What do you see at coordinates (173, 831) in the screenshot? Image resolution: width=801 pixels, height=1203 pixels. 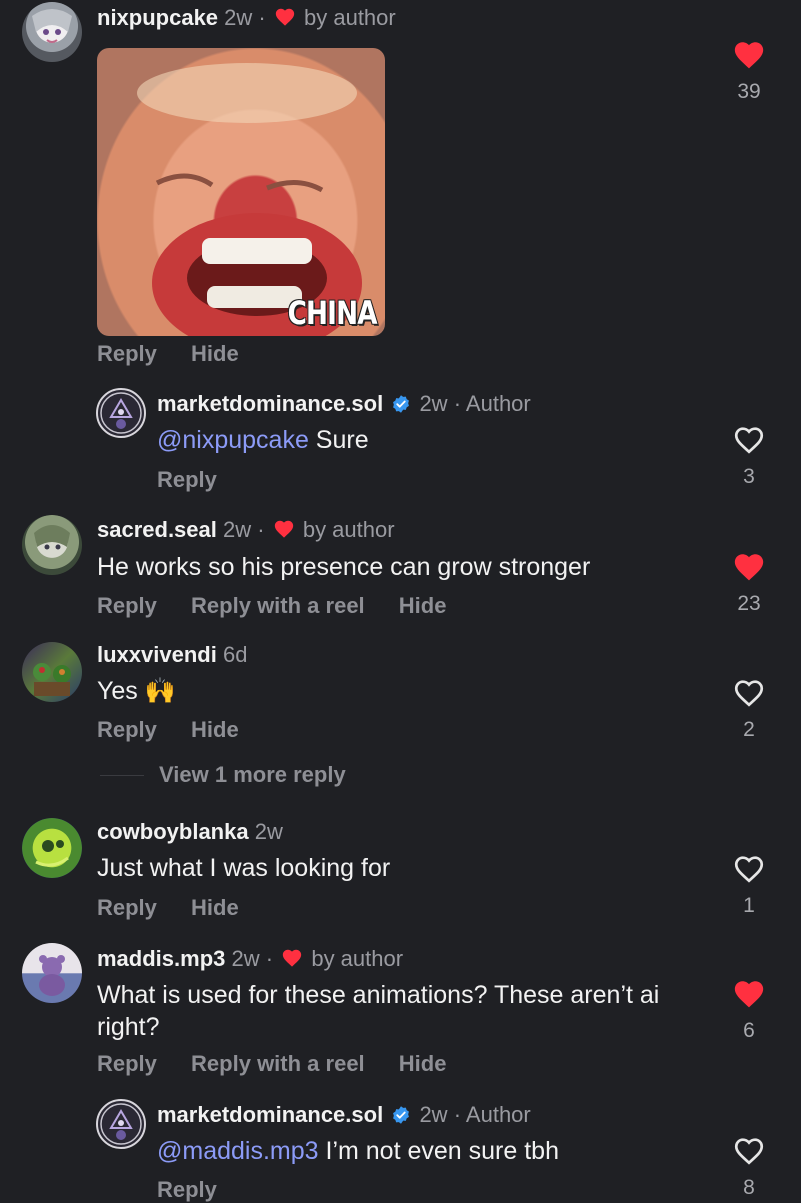 I see `username: cowboyblanka` at bounding box center [173, 831].